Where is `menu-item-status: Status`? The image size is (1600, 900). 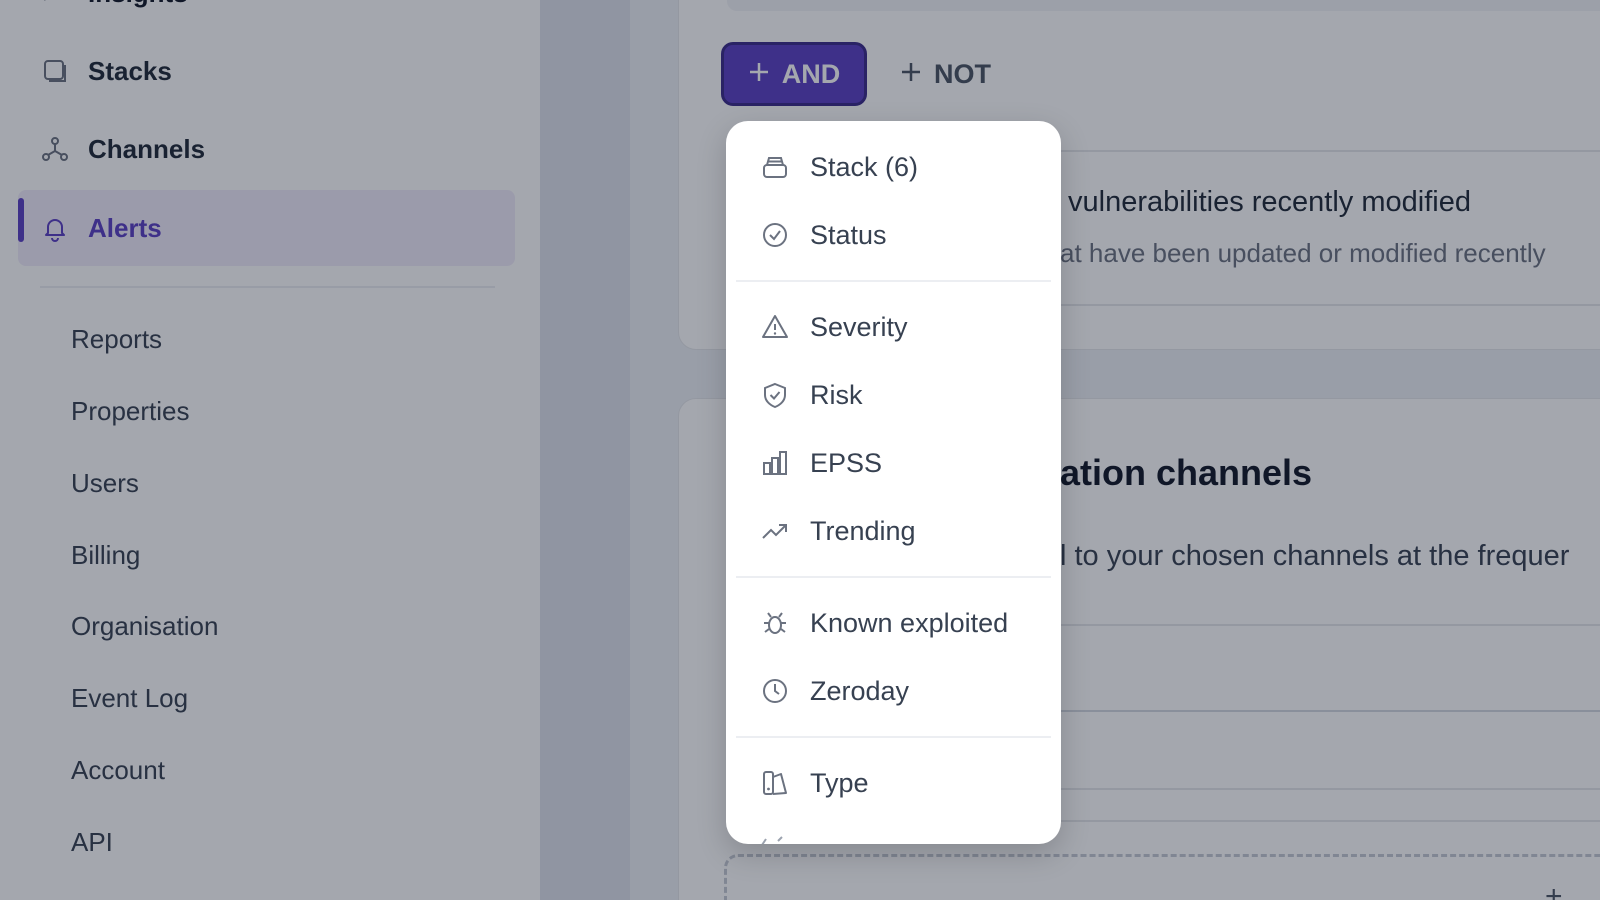 menu-item-status: Status is located at coordinates (893, 235).